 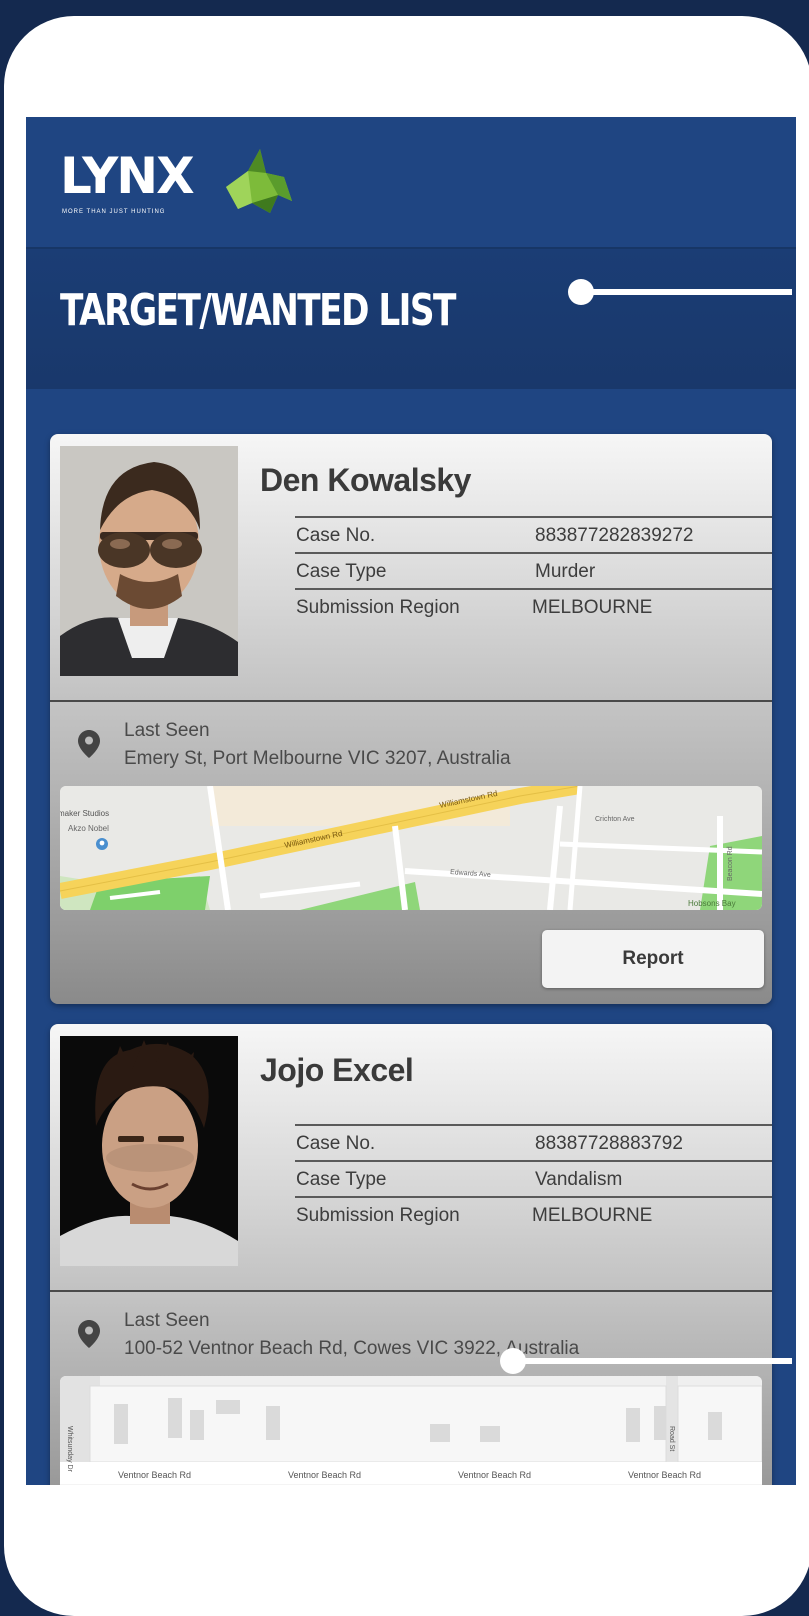 I want to click on map-park-label: Hobsons Bay, so click(x=712, y=903).